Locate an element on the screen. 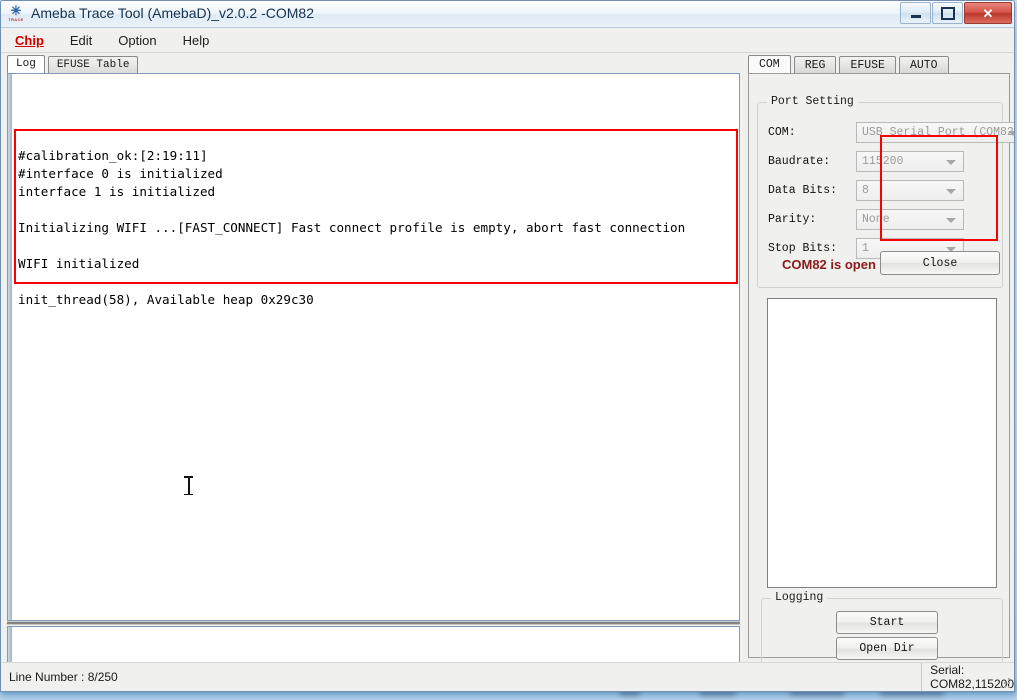 The image size is (1017, 700). status-bar: Line Number : 8/250 Serial: COM82,115200 is located at coordinates (507, 676).